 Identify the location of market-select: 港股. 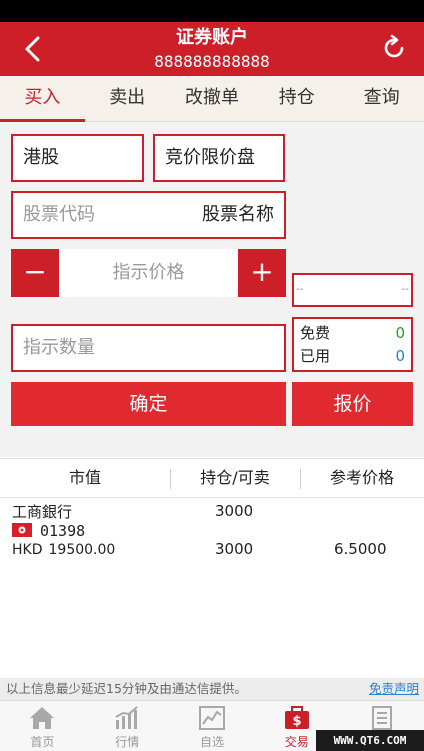
(77, 158).